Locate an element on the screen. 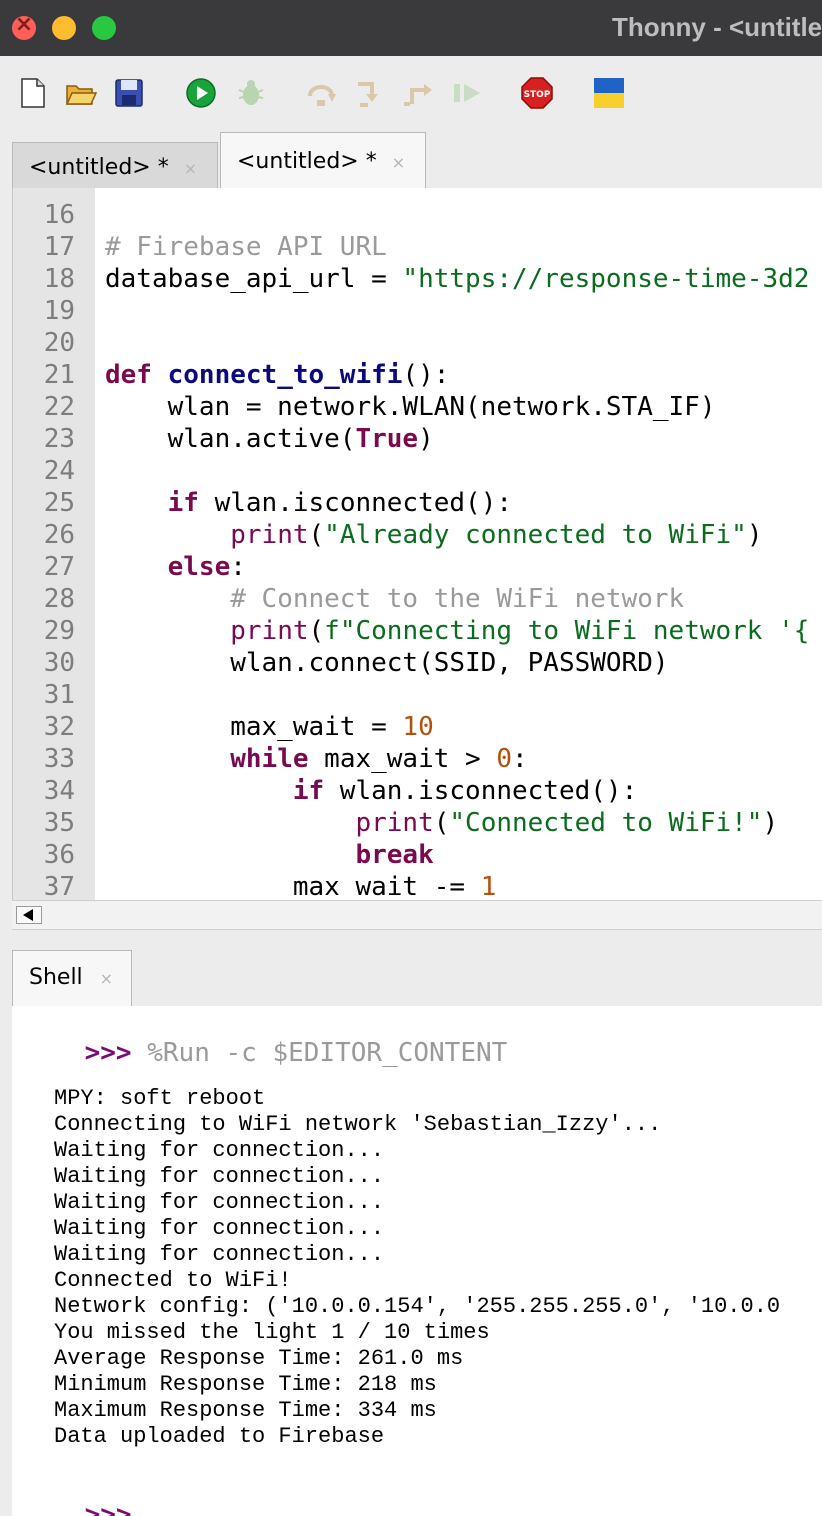 This screenshot has width=822, height=1516. code-line: 31 is located at coordinates (417, 696).